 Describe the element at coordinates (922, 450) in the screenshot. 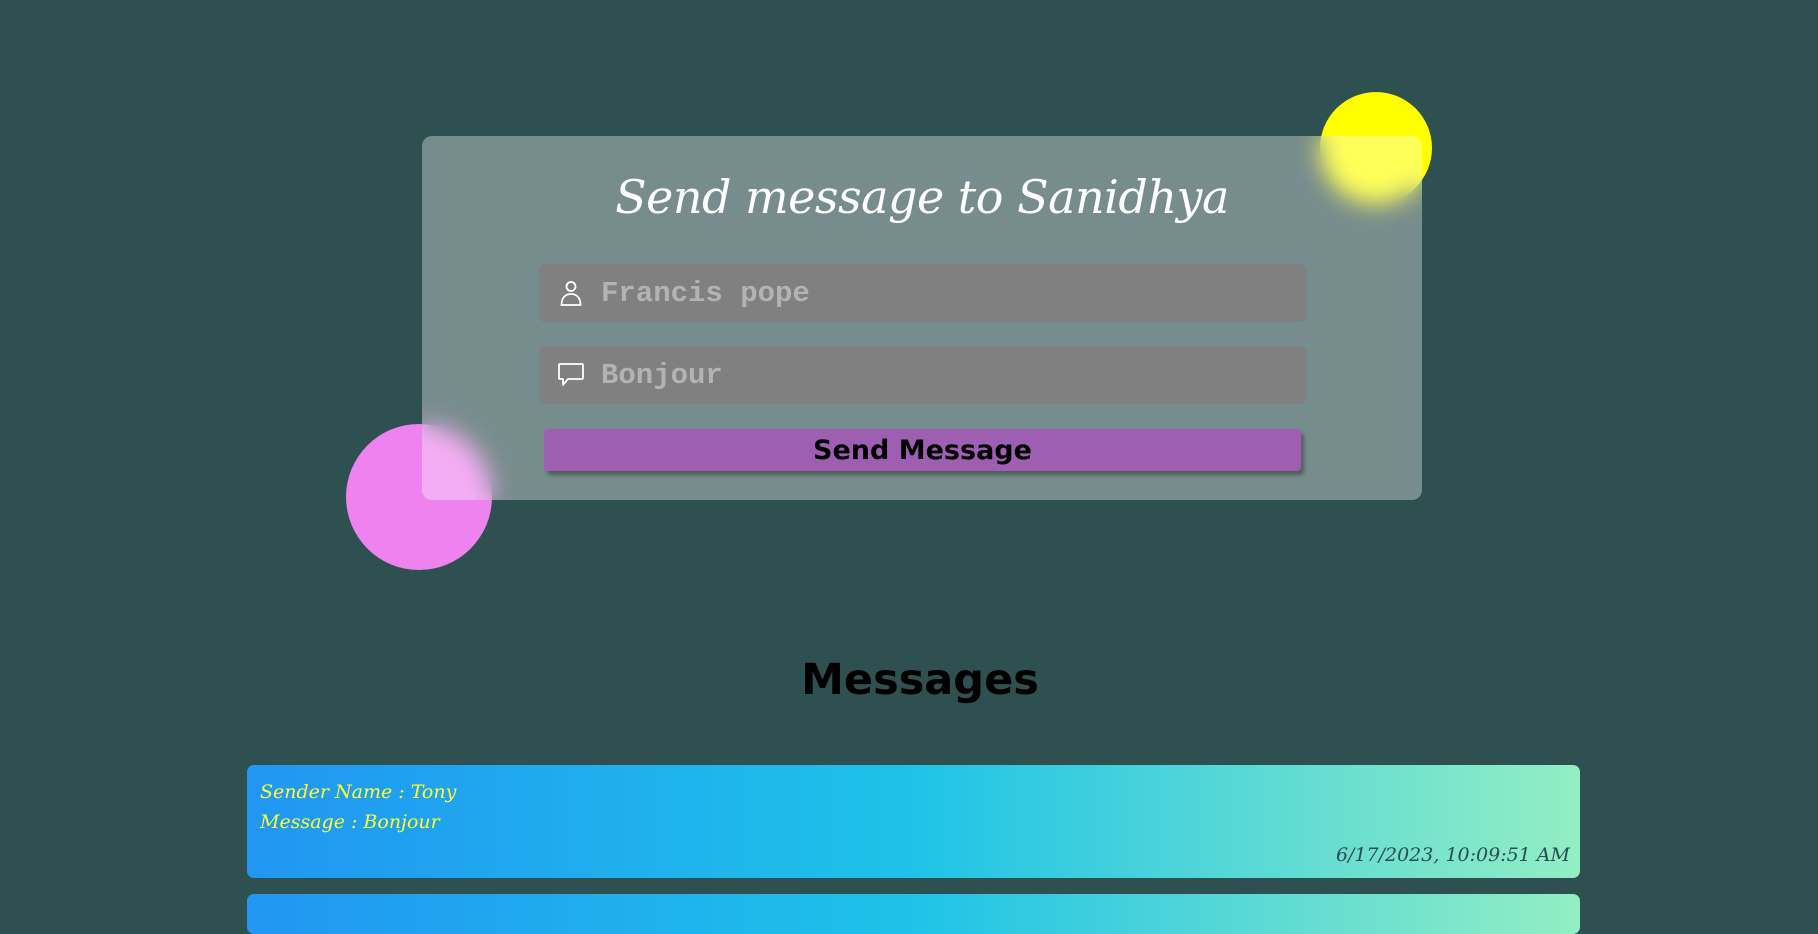

I see `send-message-button: Send Message` at that location.